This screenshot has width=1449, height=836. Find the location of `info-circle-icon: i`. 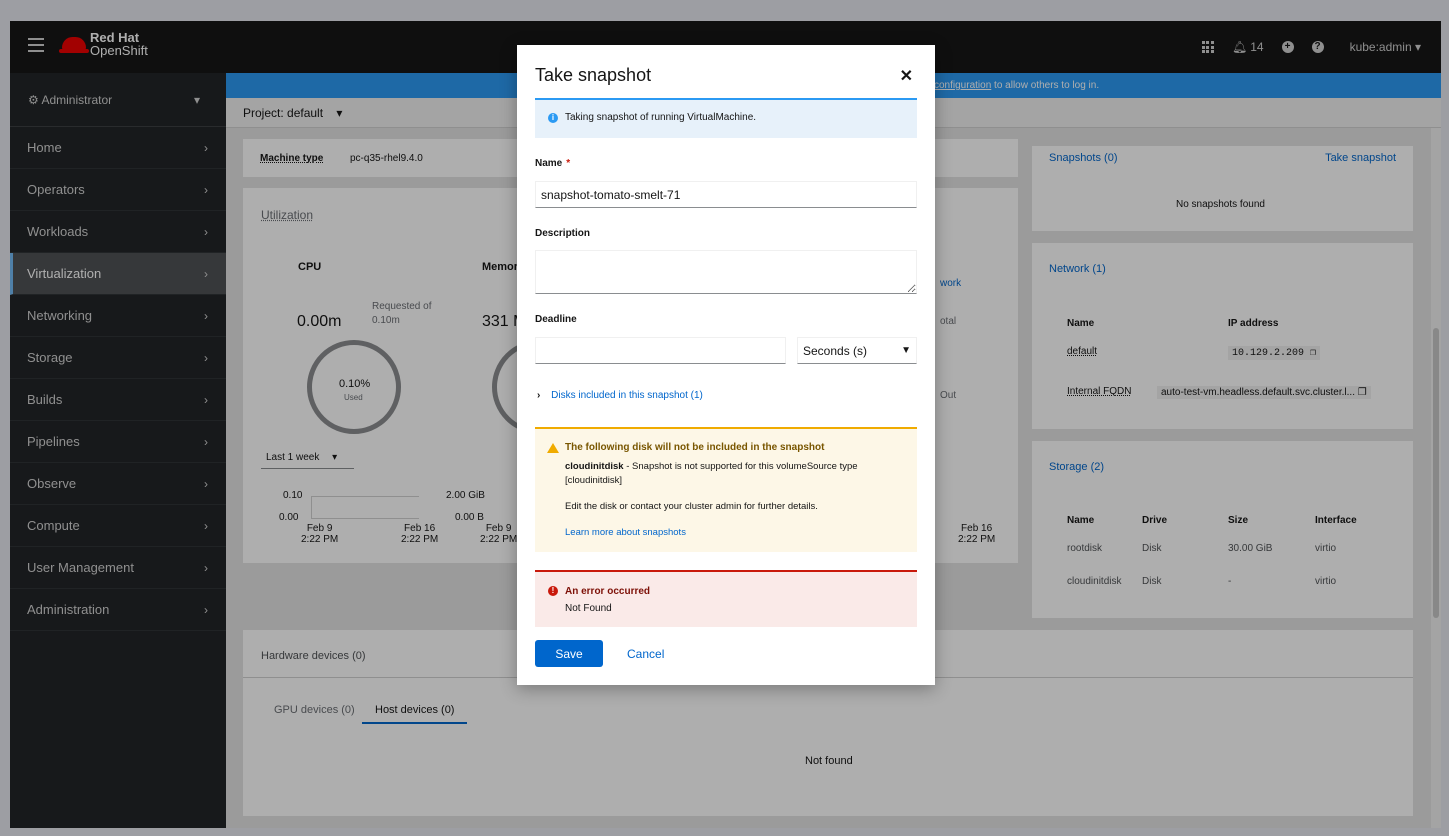

info-circle-icon: i is located at coordinates (553, 118).